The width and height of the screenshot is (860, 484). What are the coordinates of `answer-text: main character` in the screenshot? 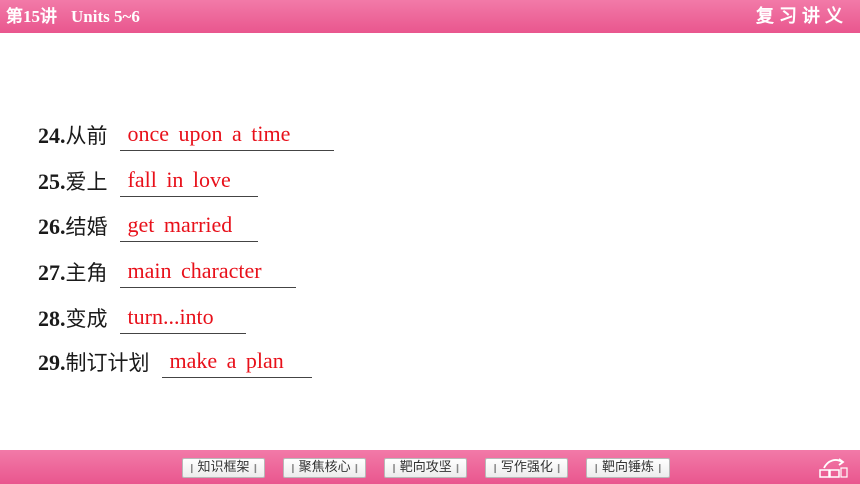 It's located at (194, 270).